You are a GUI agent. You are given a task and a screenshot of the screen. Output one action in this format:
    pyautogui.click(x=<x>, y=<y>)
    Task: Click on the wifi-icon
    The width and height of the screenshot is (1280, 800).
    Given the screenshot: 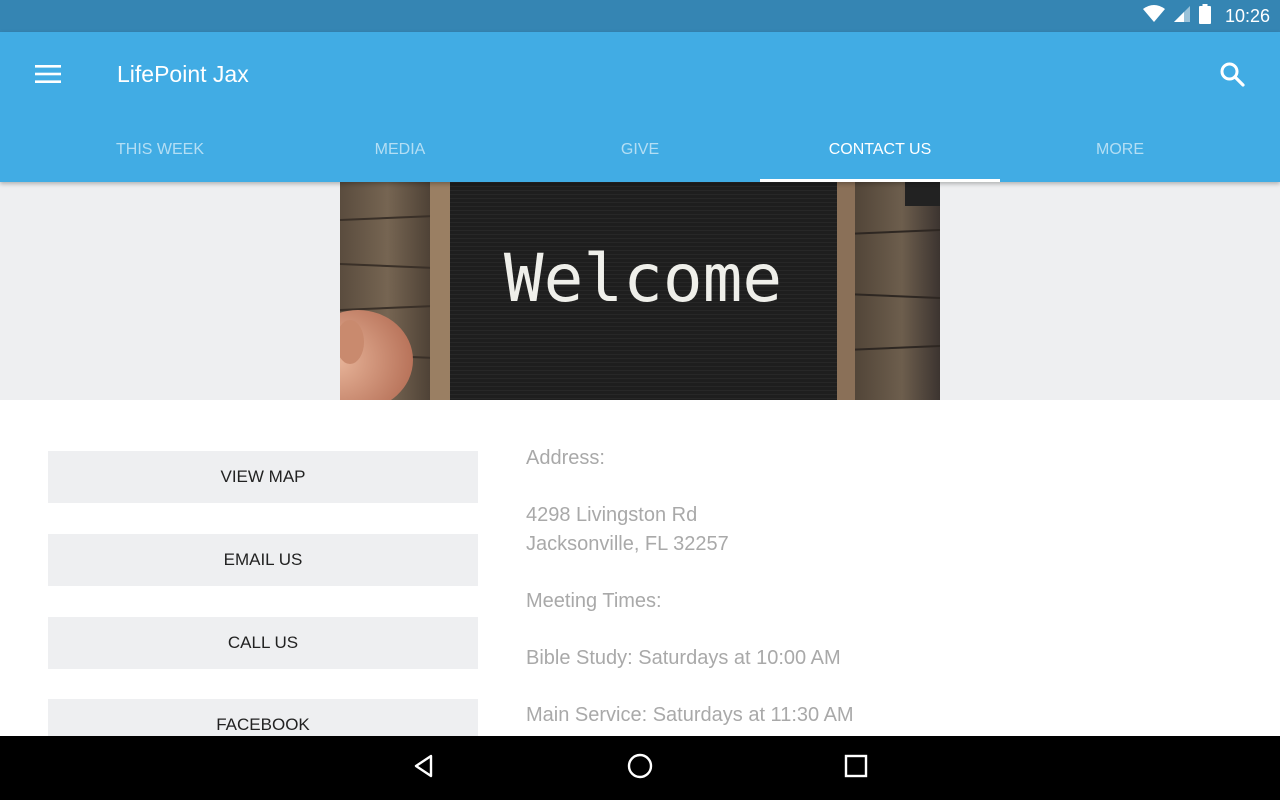 What is the action you would take?
    pyautogui.click(x=1153, y=16)
    